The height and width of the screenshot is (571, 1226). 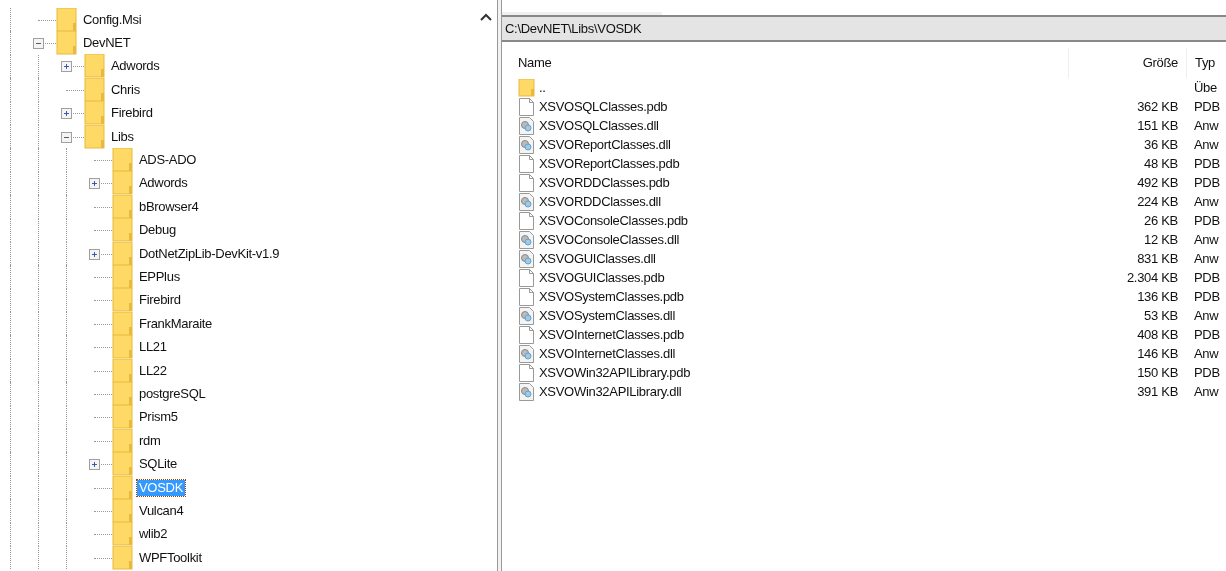 I want to click on file-name: XSVOSQLClasses.dll, so click(x=599, y=125).